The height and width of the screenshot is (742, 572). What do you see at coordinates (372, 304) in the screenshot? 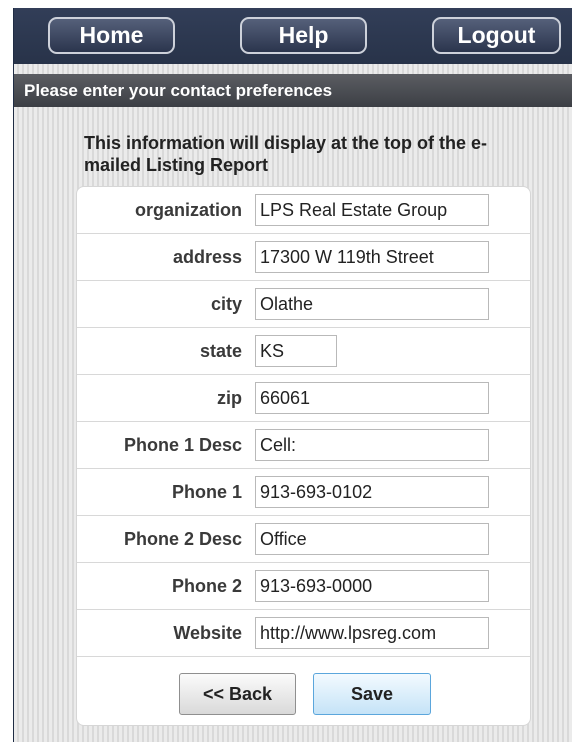
I see `city-field` at bounding box center [372, 304].